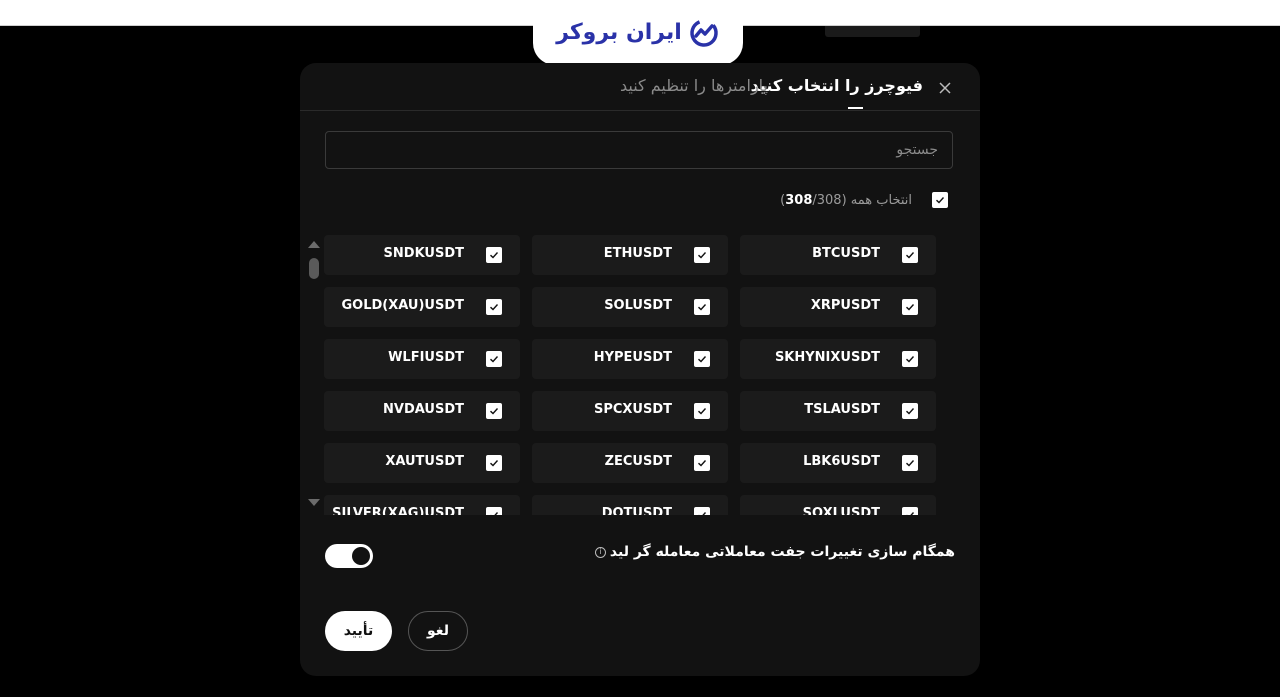 The height and width of the screenshot is (697, 1280). What do you see at coordinates (845, 305) in the screenshot?
I see `symbol-label: XRPUSDT` at bounding box center [845, 305].